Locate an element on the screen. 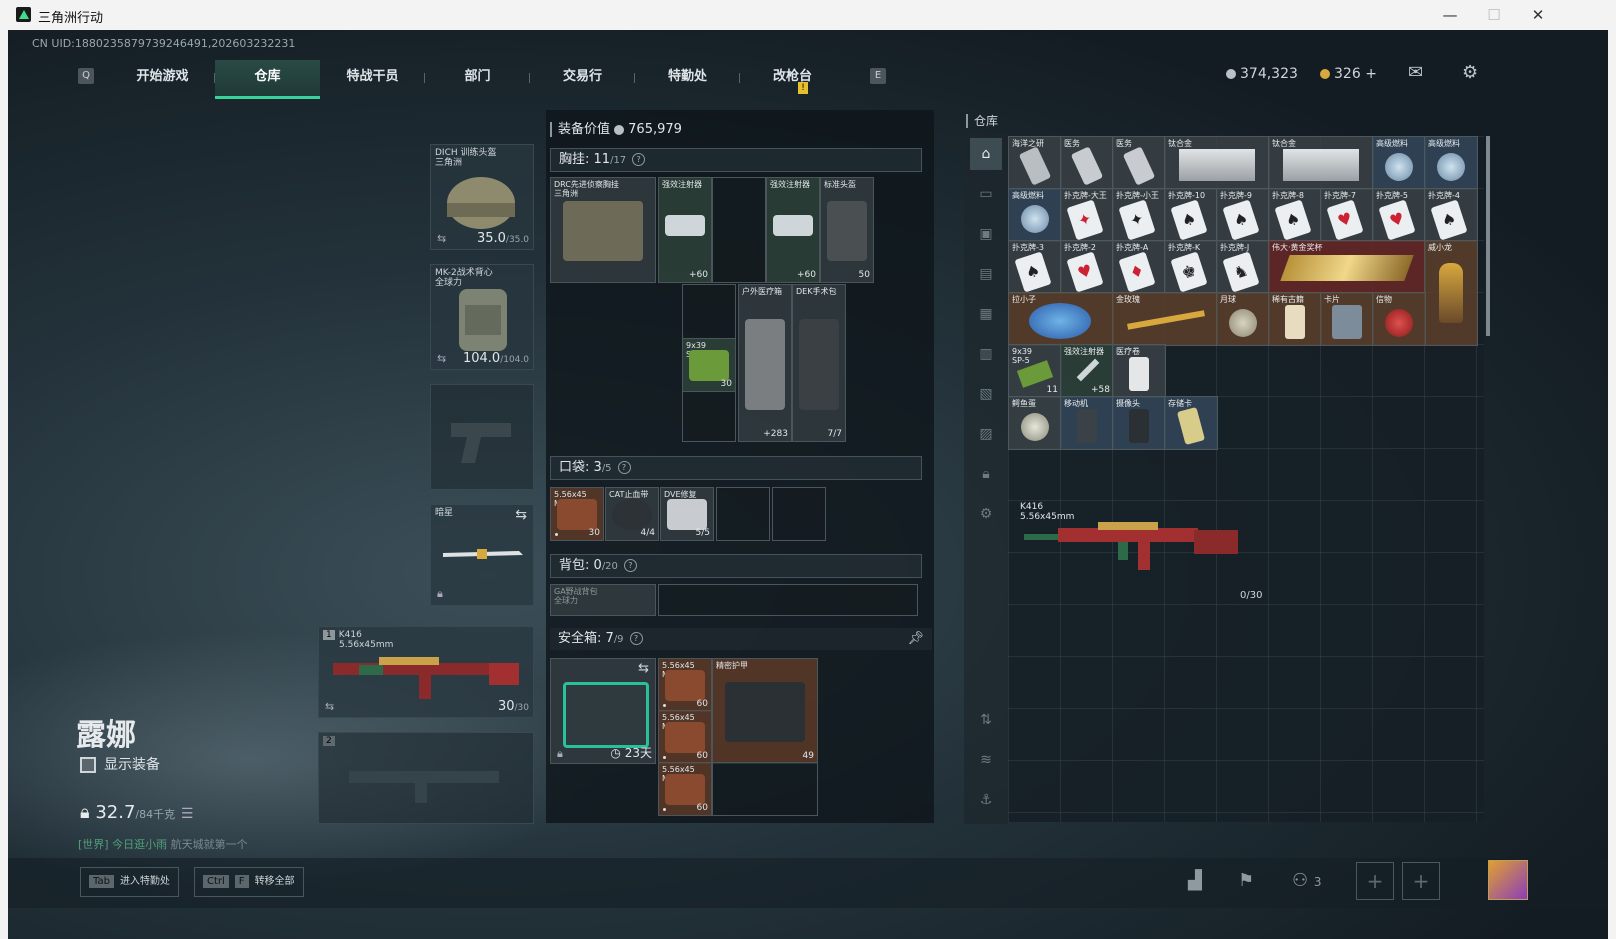  storage-item: 海洋之研 is located at coordinates (1035, 163).